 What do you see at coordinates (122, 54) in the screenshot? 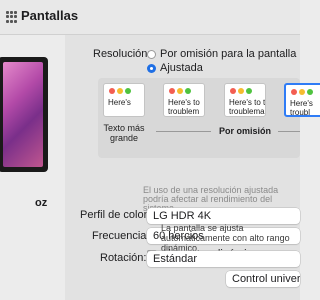
I see `resolution-label: Resolución:` at bounding box center [122, 54].